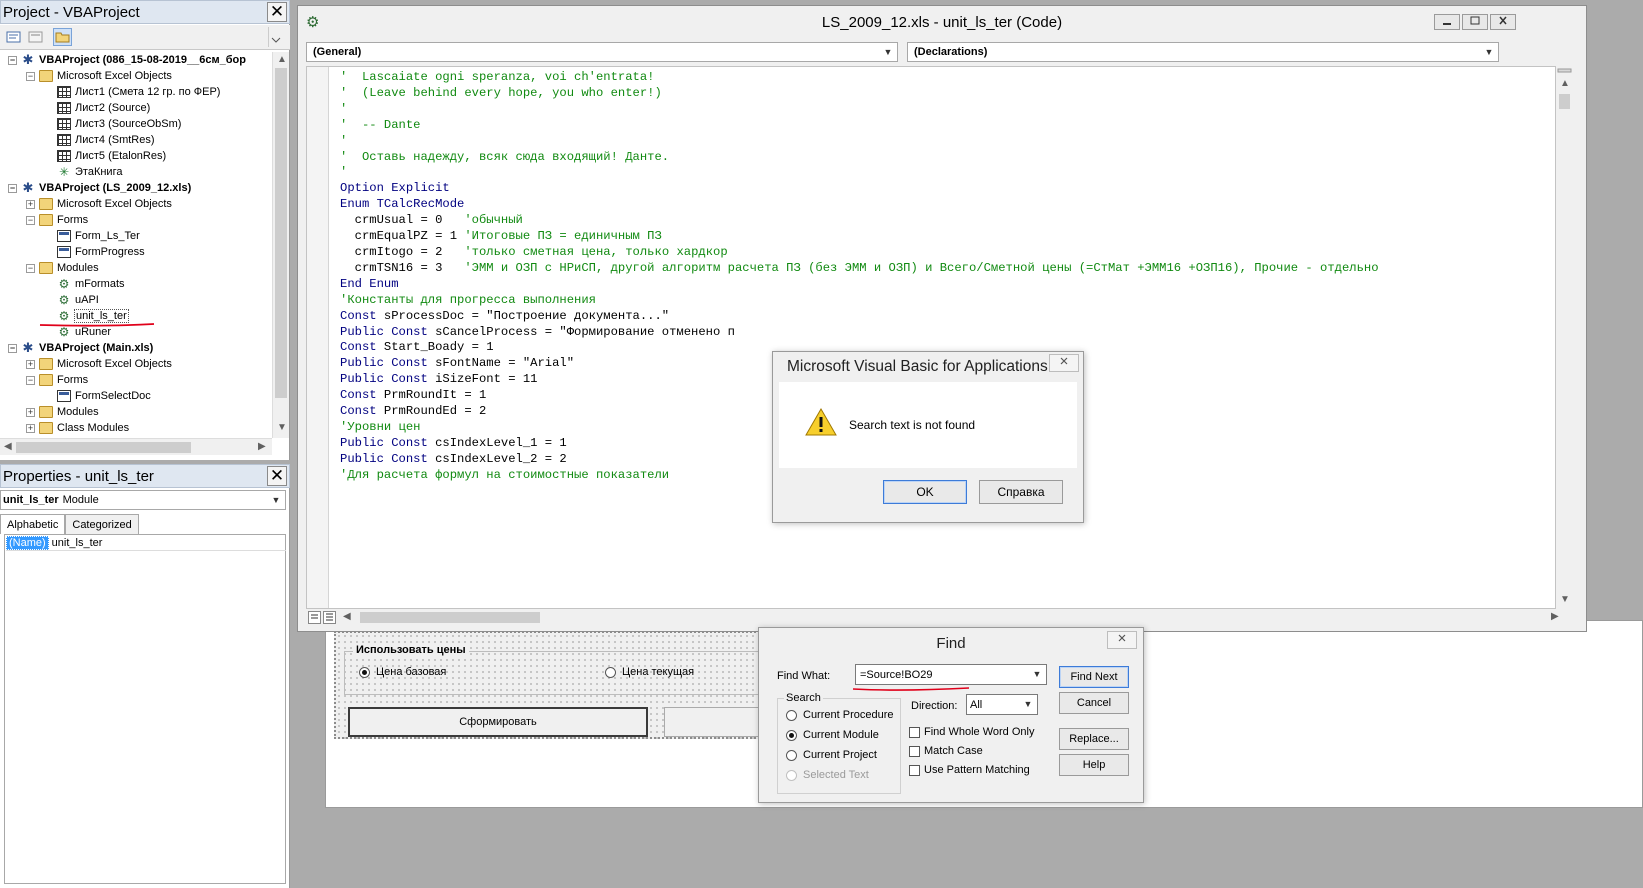  Describe the element at coordinates (318, 337) in the screenshot. I see `code-margin-indicator-bar` at that location.